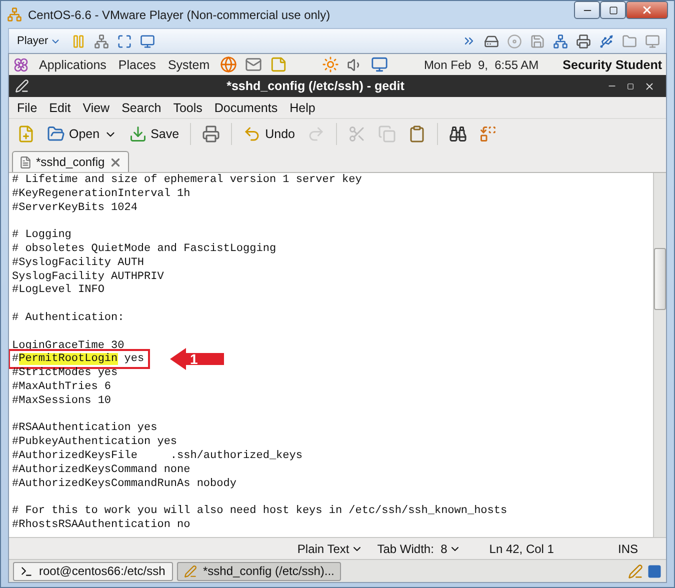 This screenshot has width=675, height=588. I want to click on close-button, so click(647, 10).